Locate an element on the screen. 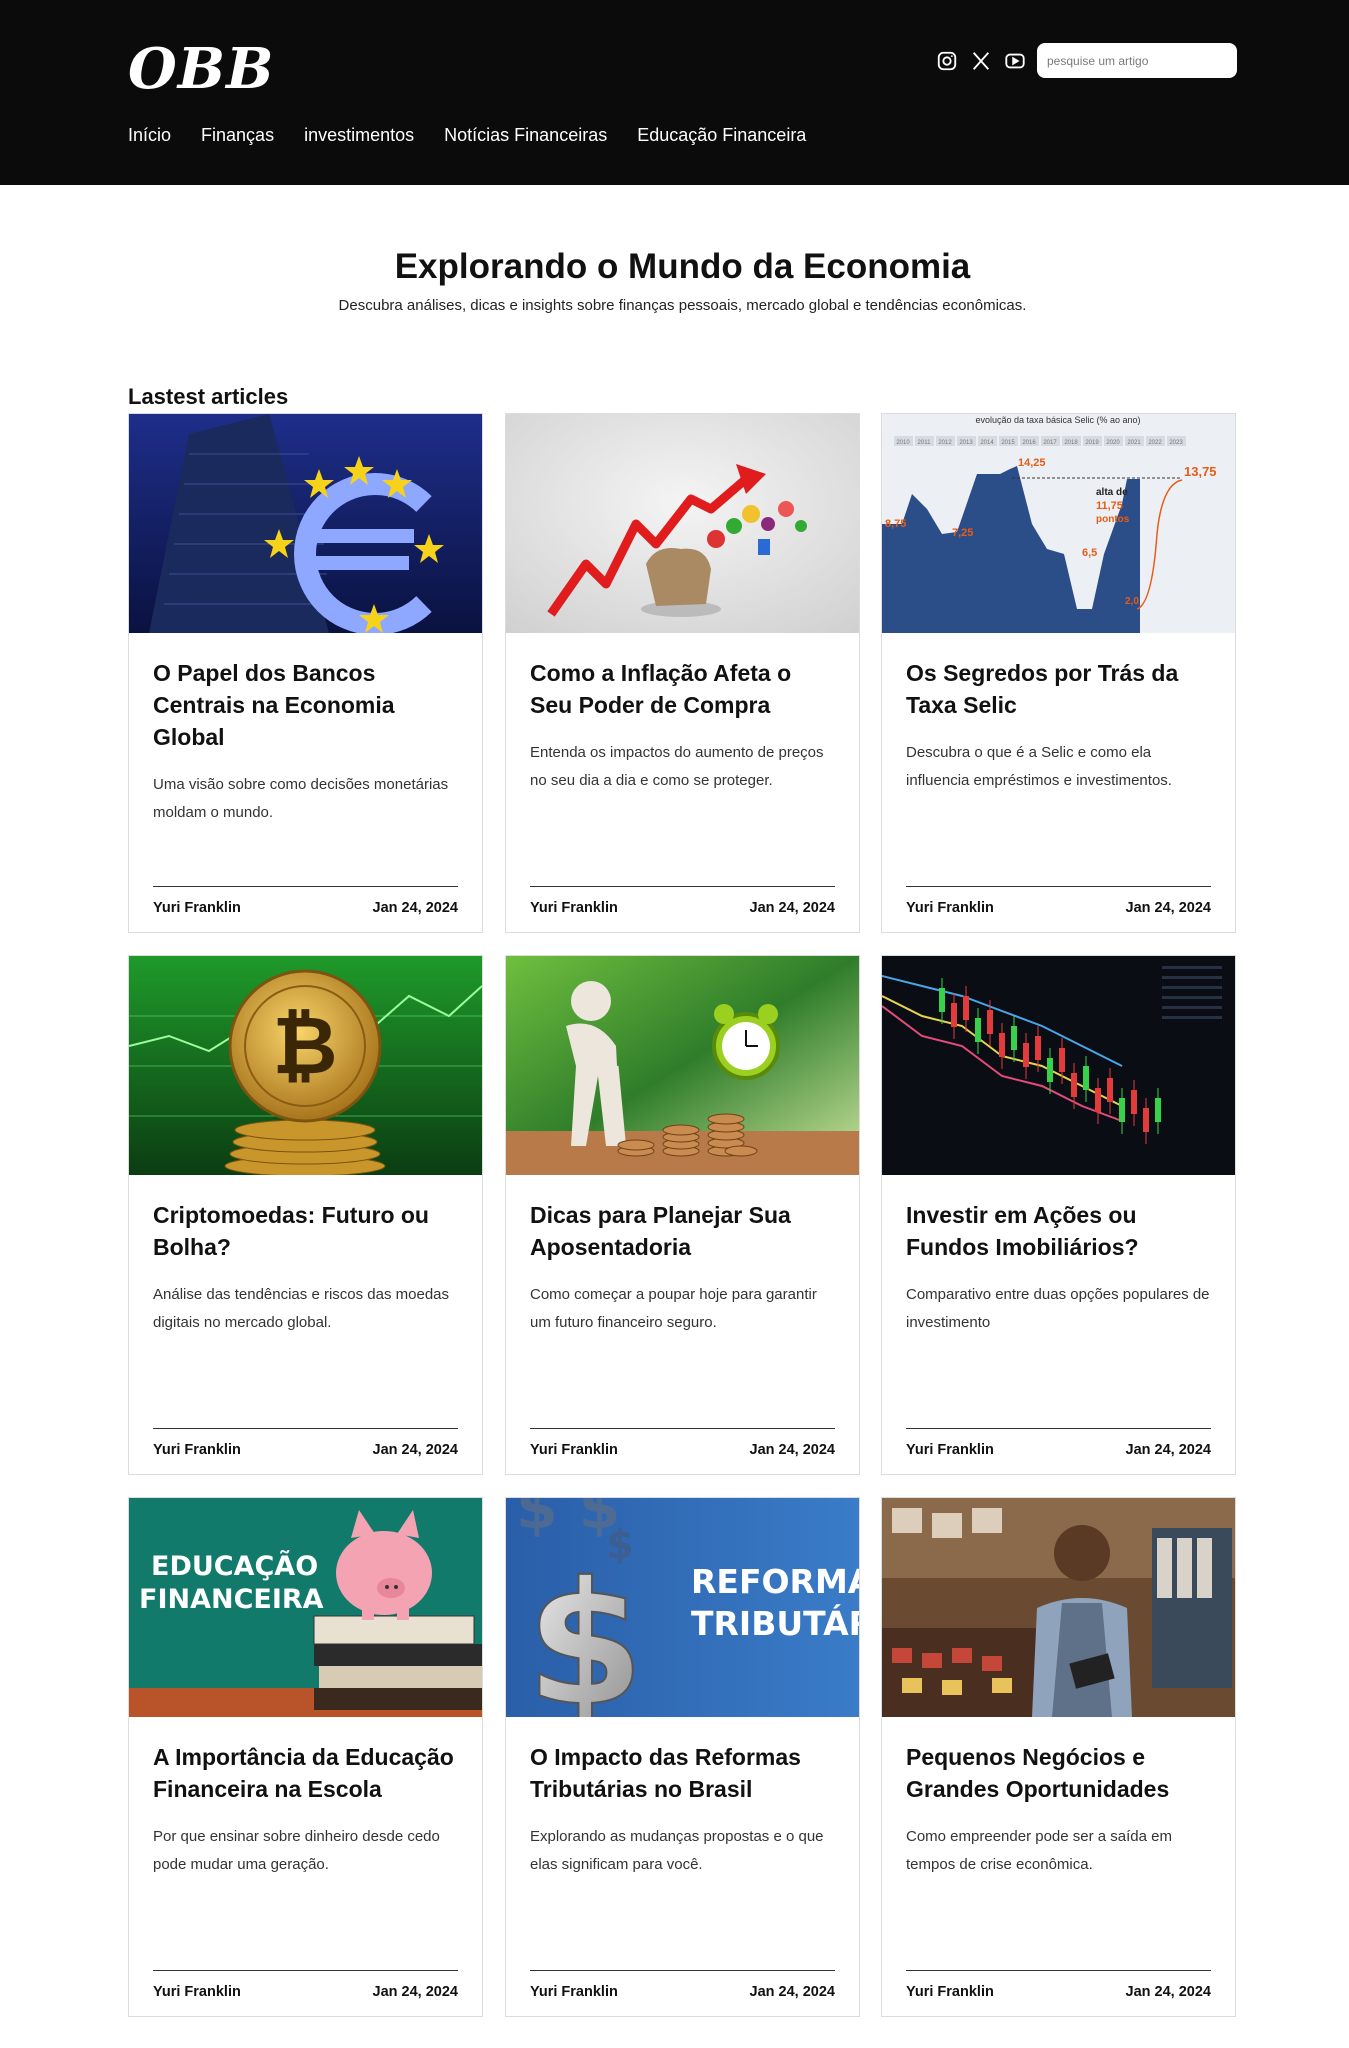  svg-text: pontos is located at coordinates (1113, 519).